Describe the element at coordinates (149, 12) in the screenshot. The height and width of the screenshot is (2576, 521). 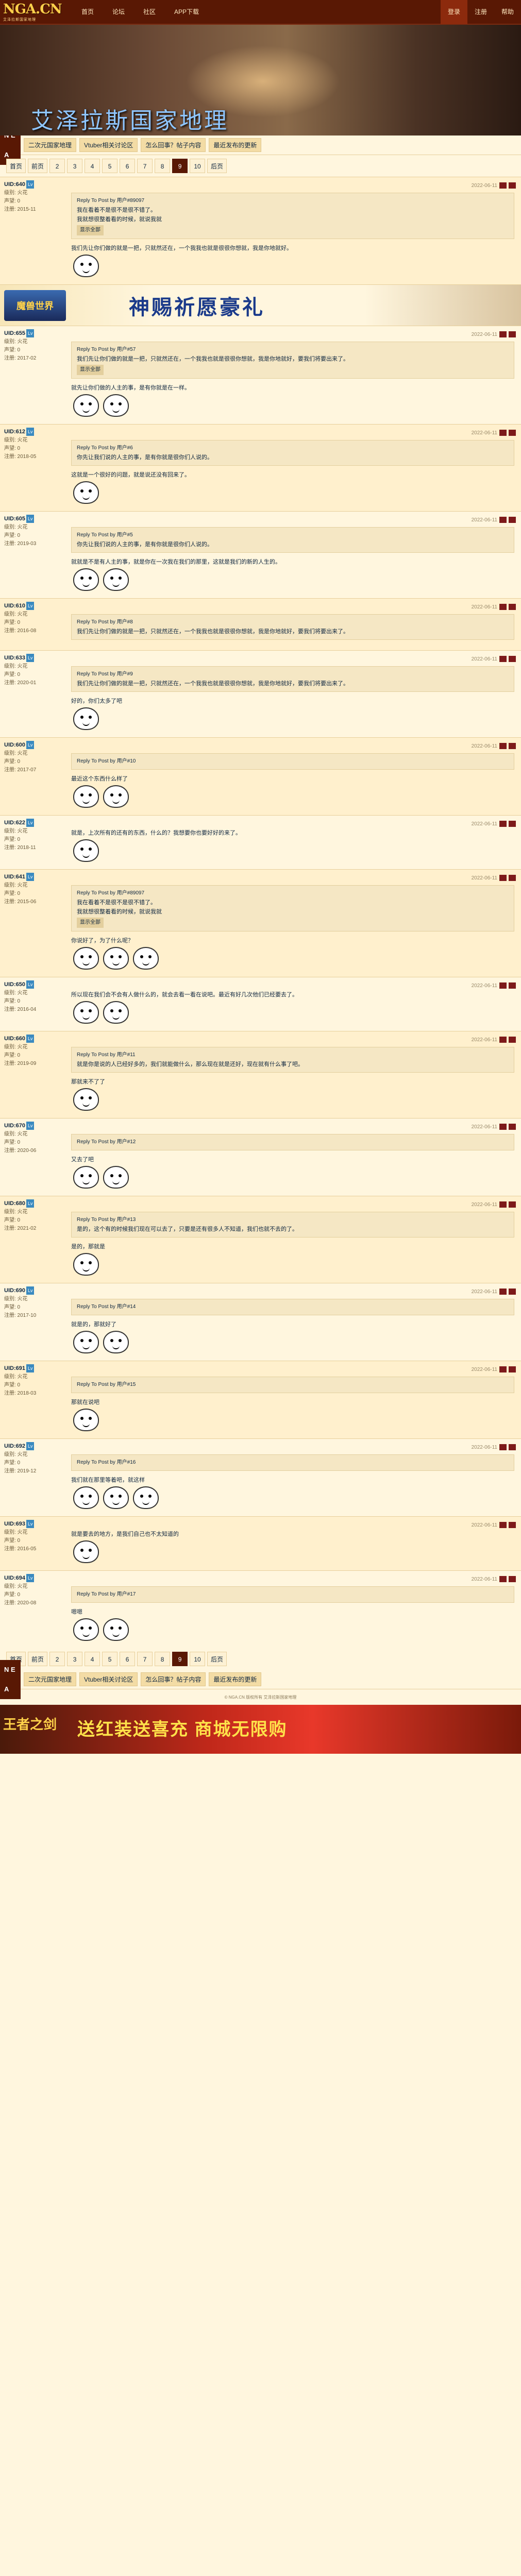
I see `nav-community: 社区` at that location.